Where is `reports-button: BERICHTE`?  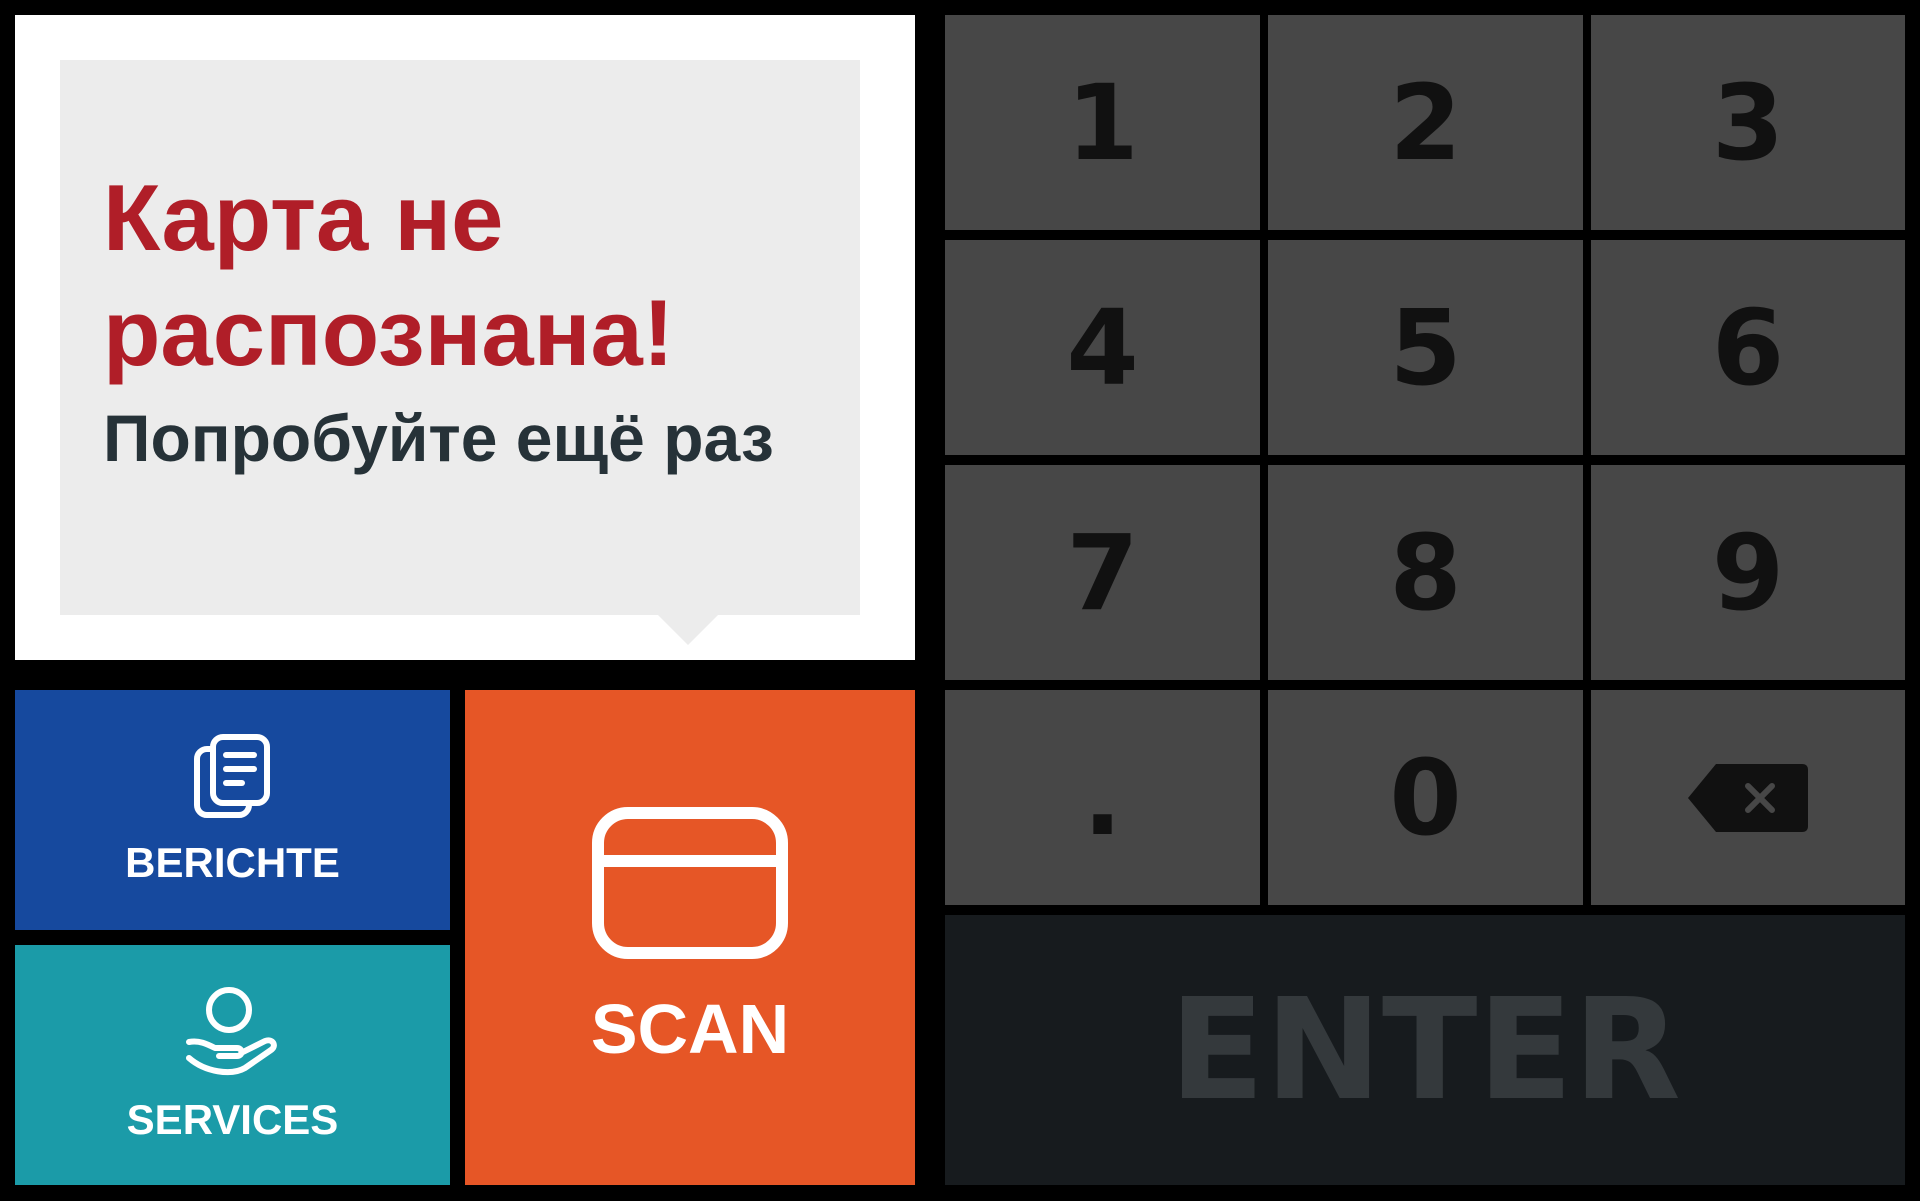
reports-button: BERICHTE is located at coordinates (232, 810).